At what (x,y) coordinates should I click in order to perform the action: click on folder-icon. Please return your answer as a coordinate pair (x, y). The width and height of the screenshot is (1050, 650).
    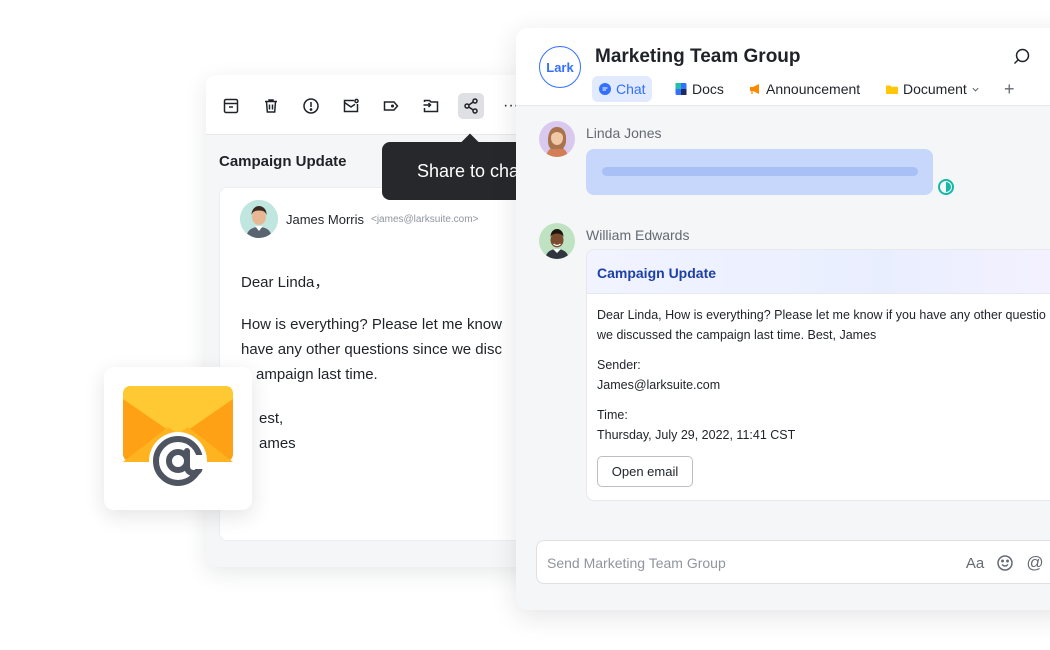
    Looking at the image, I should click on (892, 89).